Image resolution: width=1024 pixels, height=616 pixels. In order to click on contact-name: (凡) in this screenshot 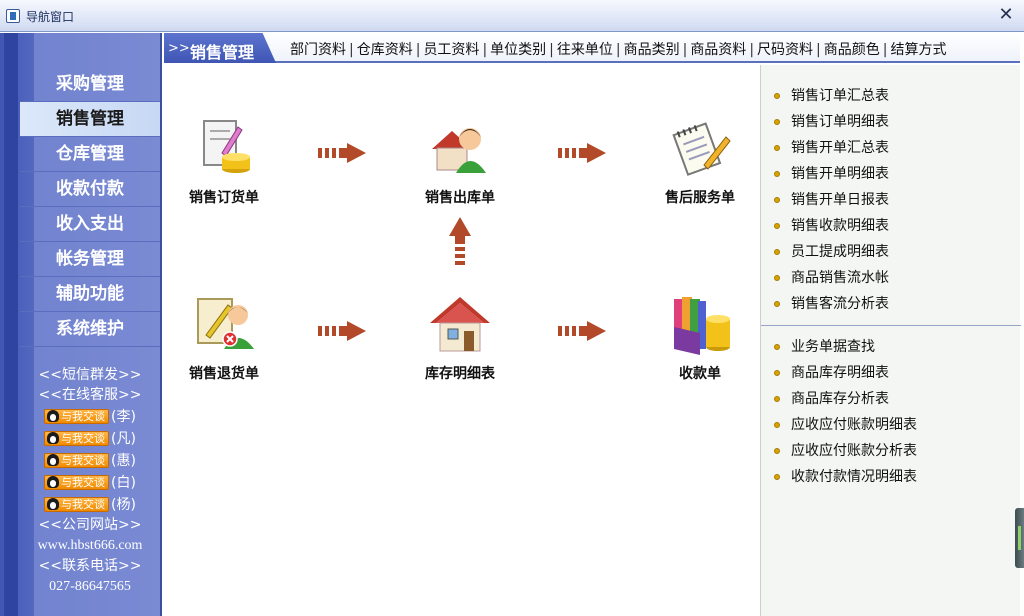, I will do `click(123, 439)`.